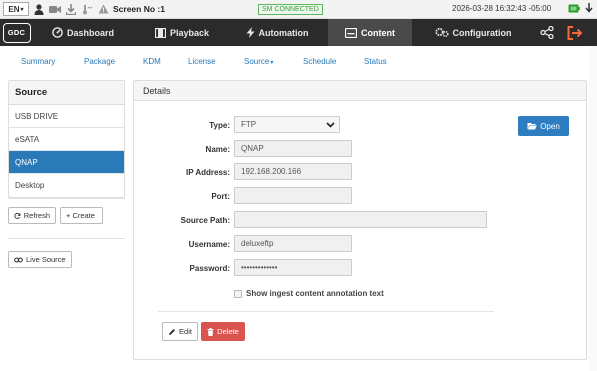 The width and height of the screenshot is (597, 371). I want to click on logout-button, so click(576, 32).